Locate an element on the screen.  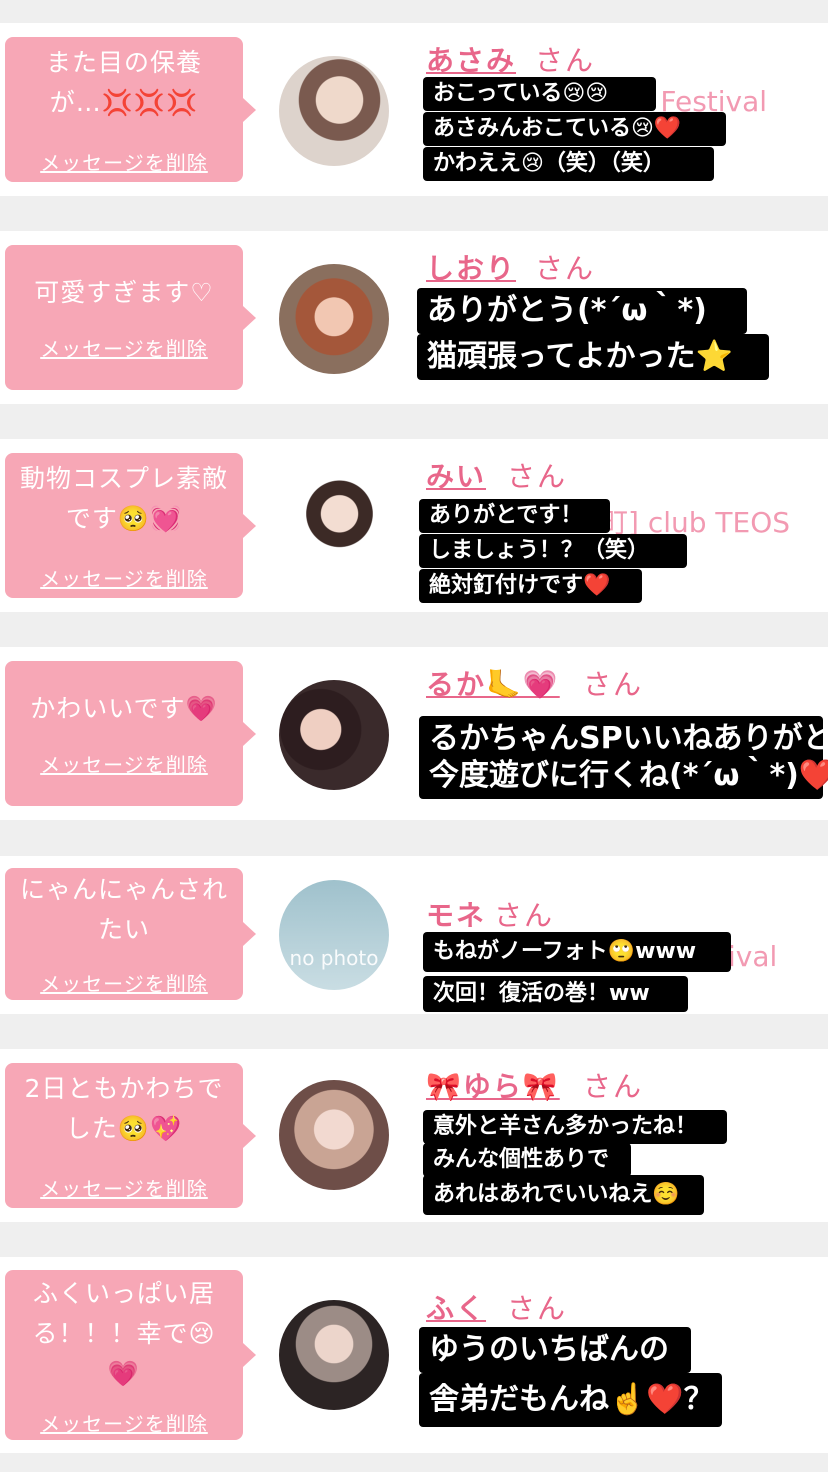
message-line: また目の保養 is located at coordinates (123, 62).